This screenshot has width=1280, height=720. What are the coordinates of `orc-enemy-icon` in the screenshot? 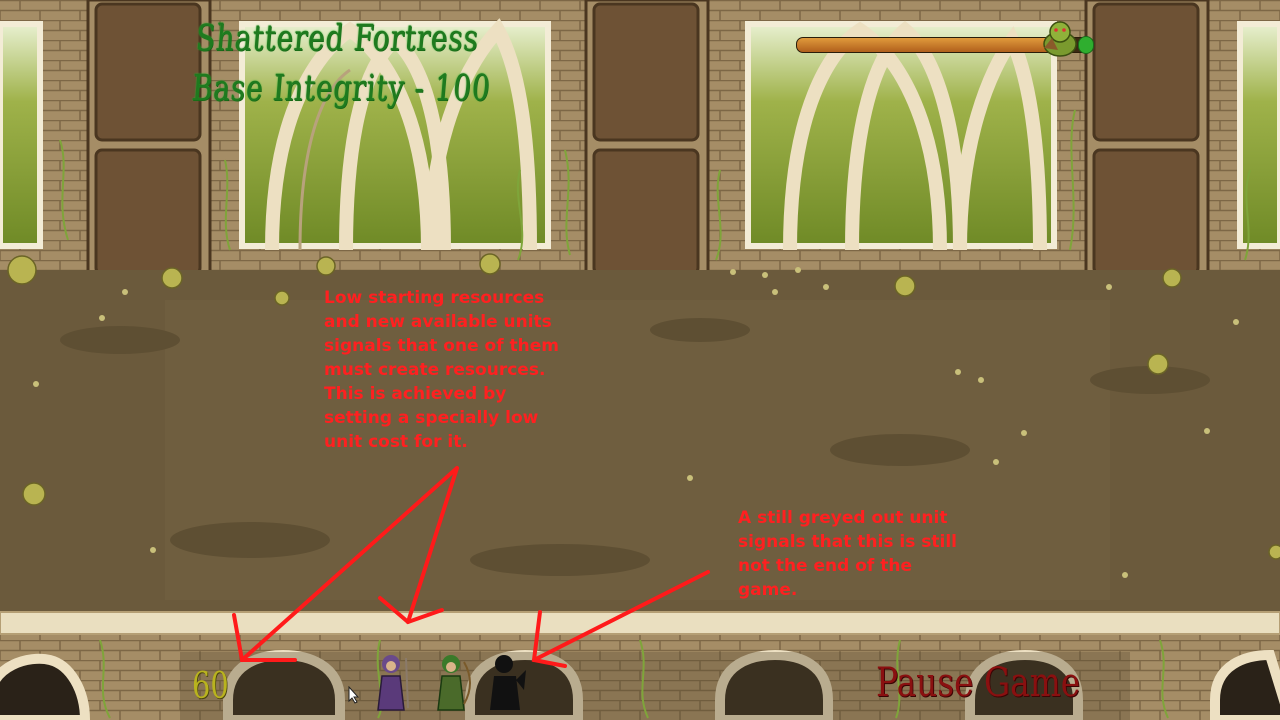 It's located at (1060, 39).